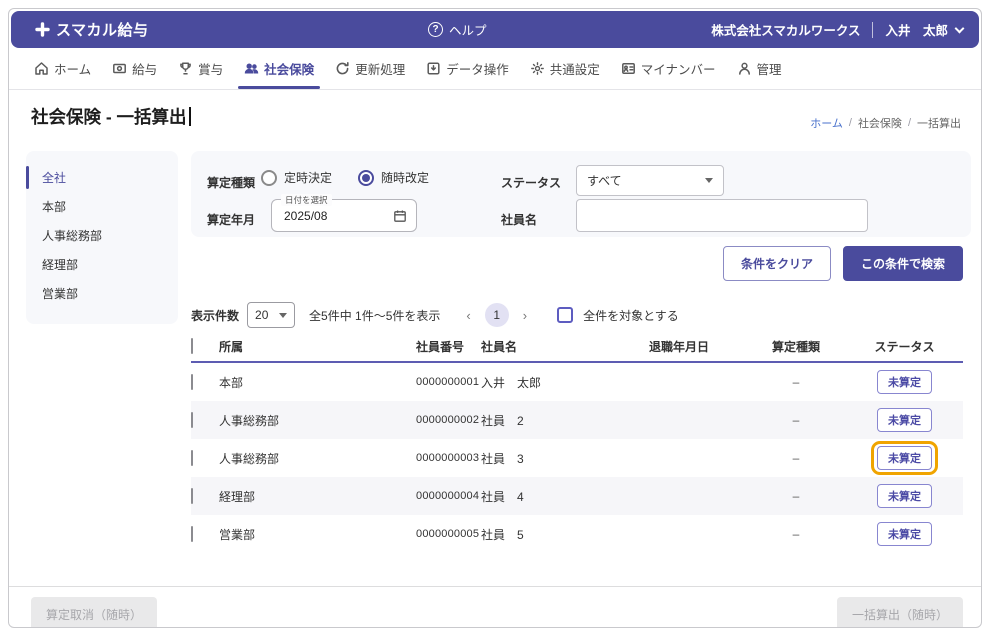 The height and width of the screenshot is (637, 990). Describe the element at coordinates (502, 458) in the screenshot. I see `cell-name: 社員 3` at that location.